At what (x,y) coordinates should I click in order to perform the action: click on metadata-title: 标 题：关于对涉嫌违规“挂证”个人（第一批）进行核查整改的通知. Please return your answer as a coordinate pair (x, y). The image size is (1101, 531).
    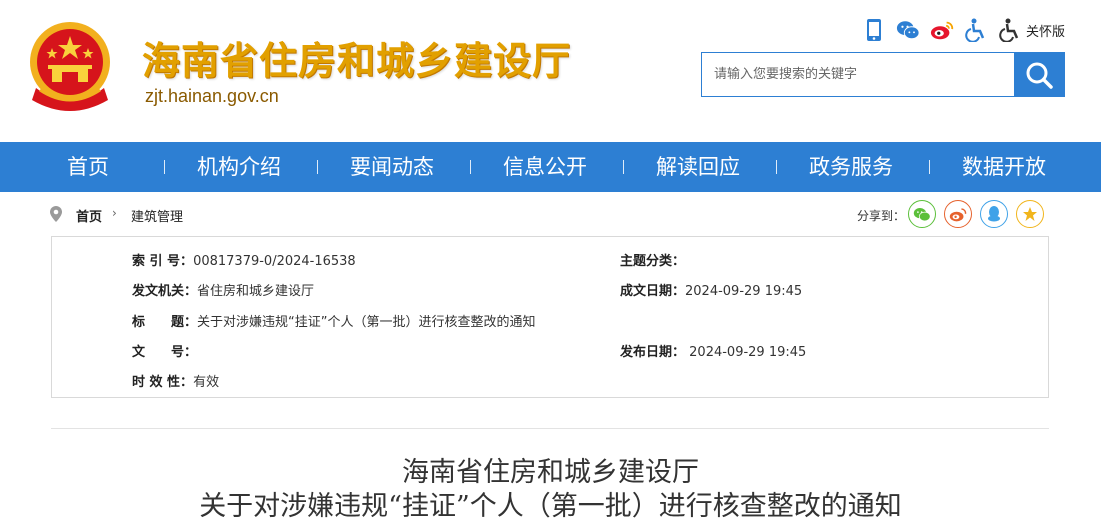
    Looking at the image, I should click on (334, 320).